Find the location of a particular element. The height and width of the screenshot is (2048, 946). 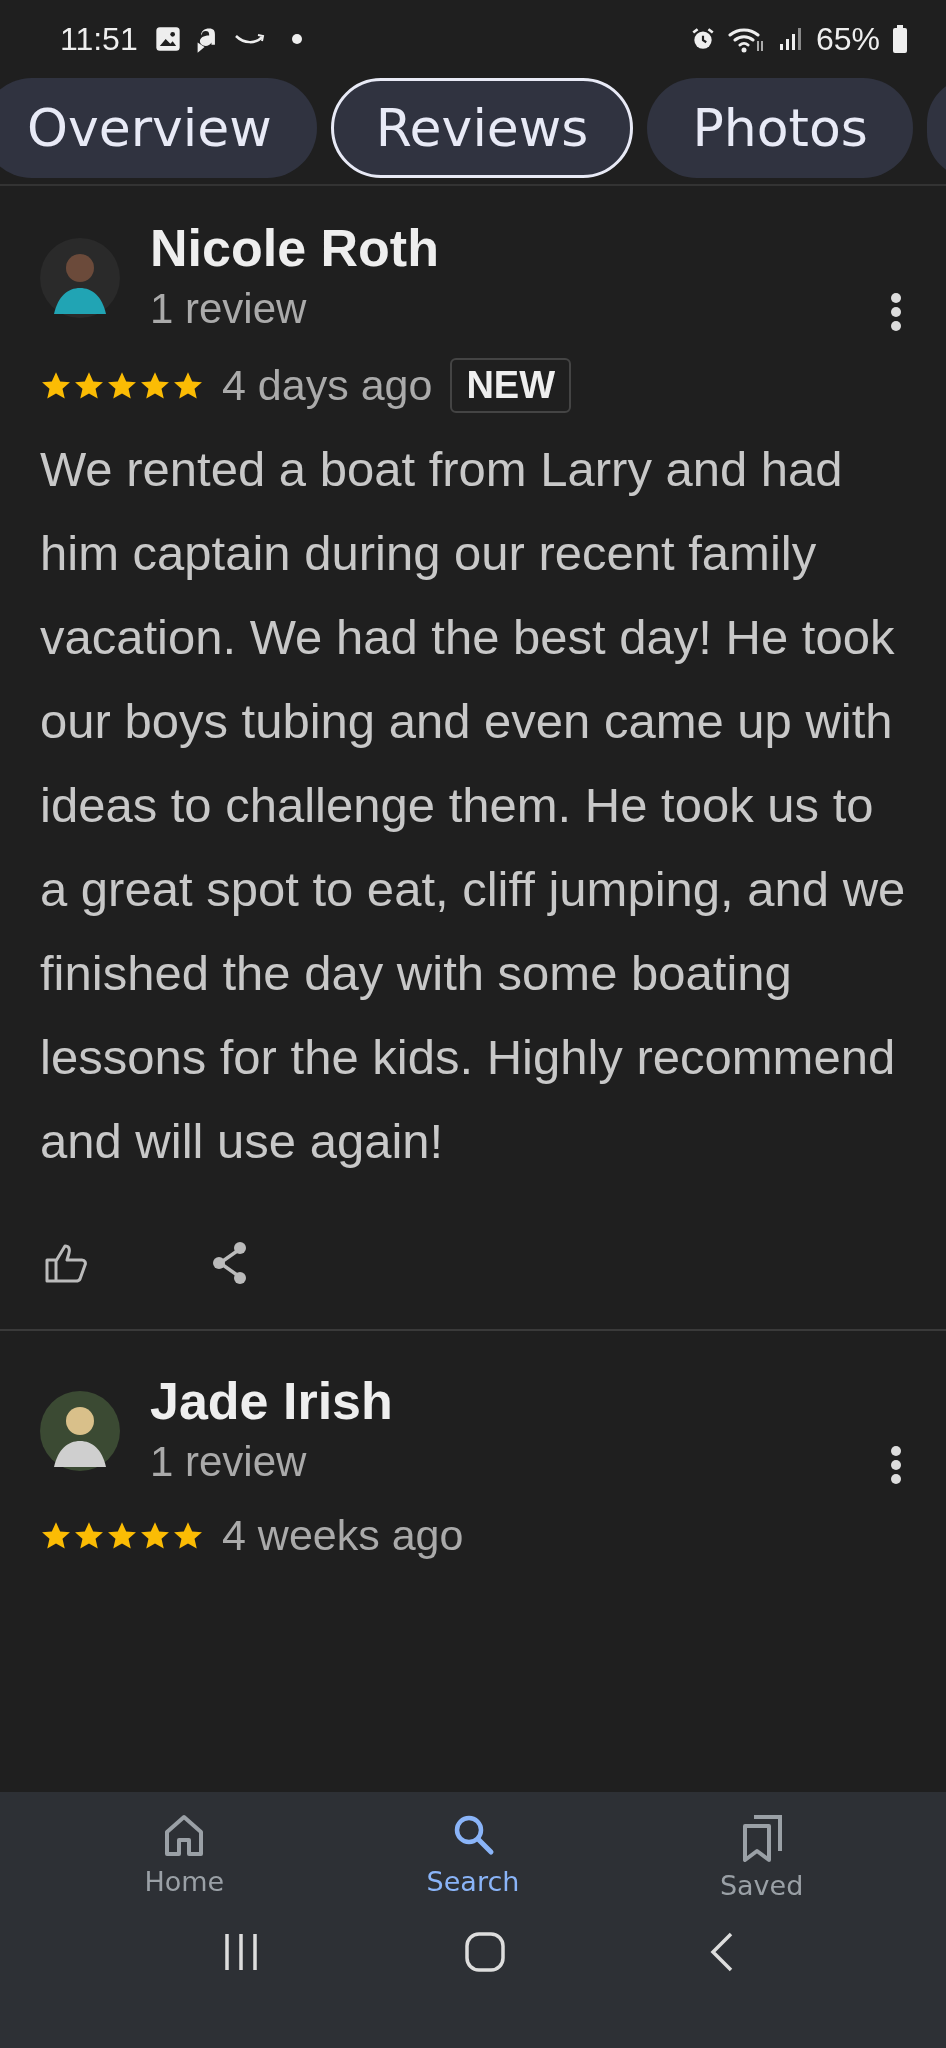

nav-item: Home is located at coordinates (184, 1856).